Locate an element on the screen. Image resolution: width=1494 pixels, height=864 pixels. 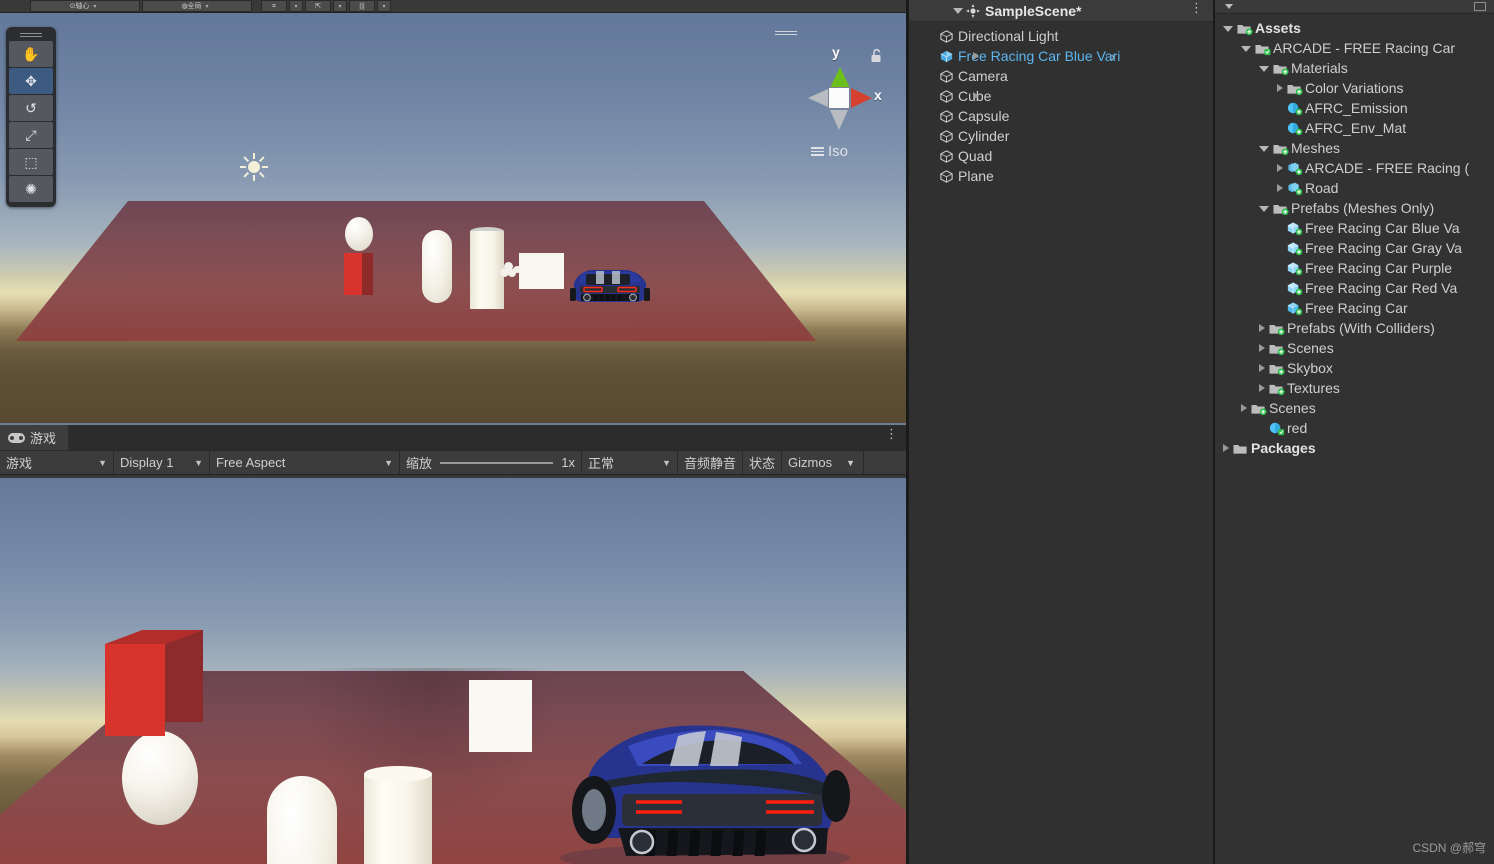
grid-icon: ⌗ is located at coordinates (274, 6).